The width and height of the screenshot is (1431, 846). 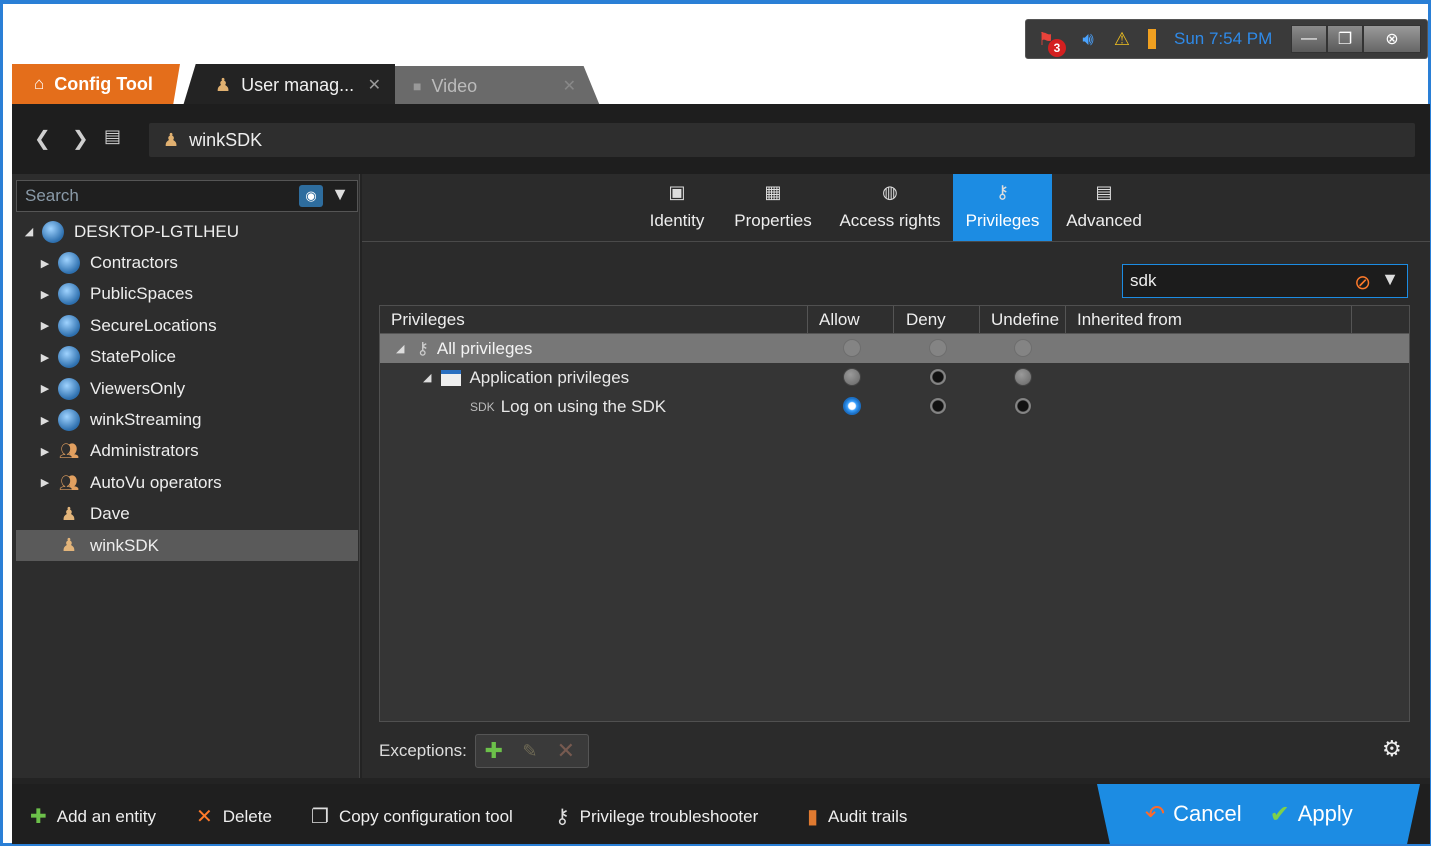 I want to click on tab-privileges-label: Privileges, so click(x=1002, y=220).